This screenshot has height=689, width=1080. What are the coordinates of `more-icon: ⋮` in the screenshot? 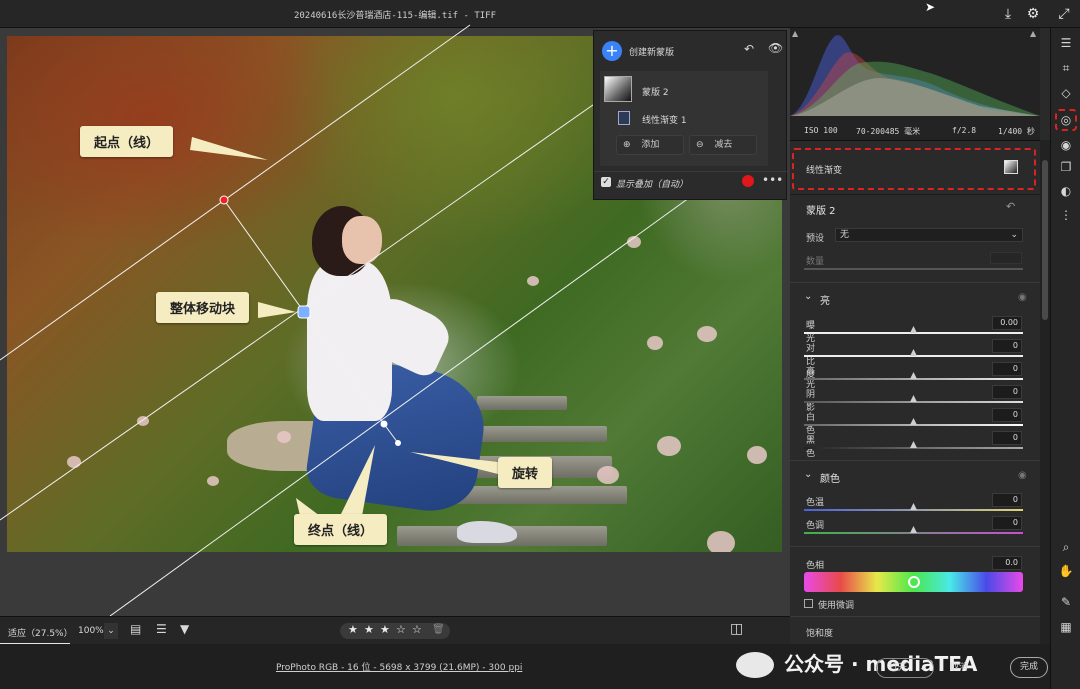 It's located at (1066, 215).